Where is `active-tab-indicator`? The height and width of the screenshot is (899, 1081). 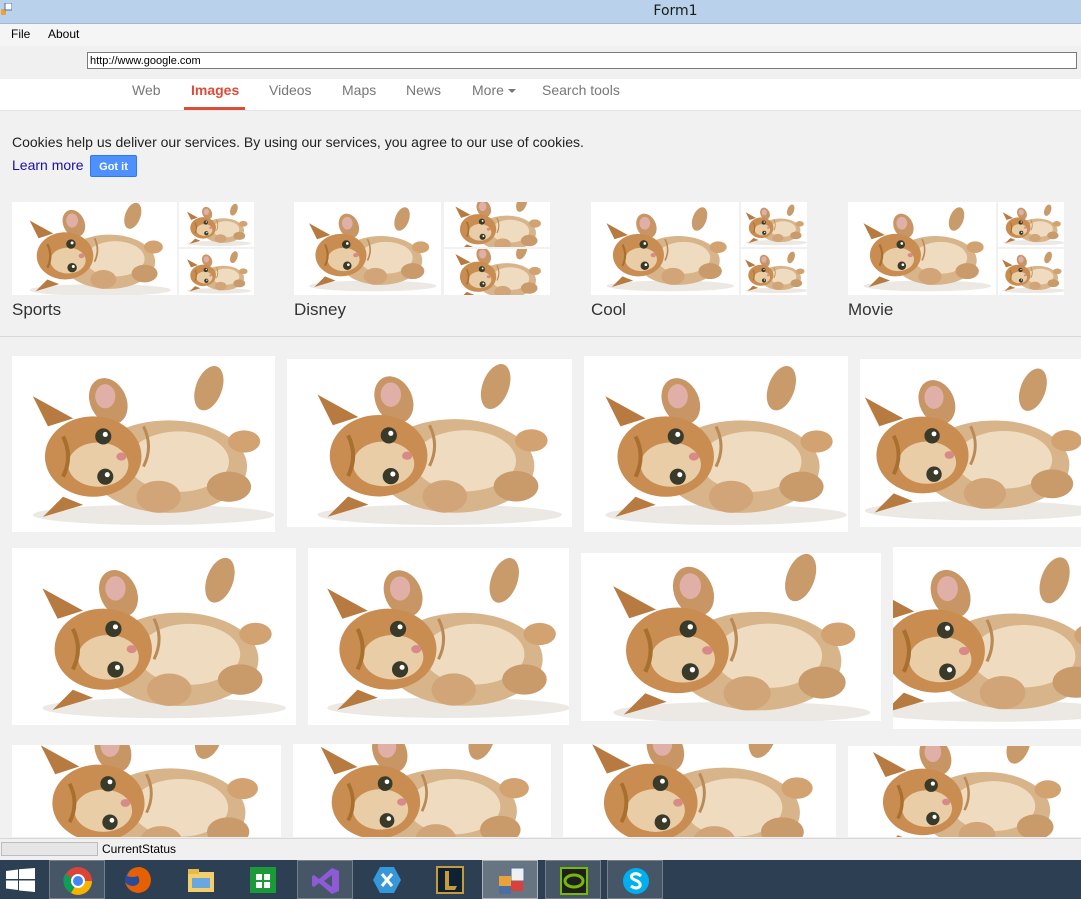
active-tab-indicator is located at coordinates (214, 108).